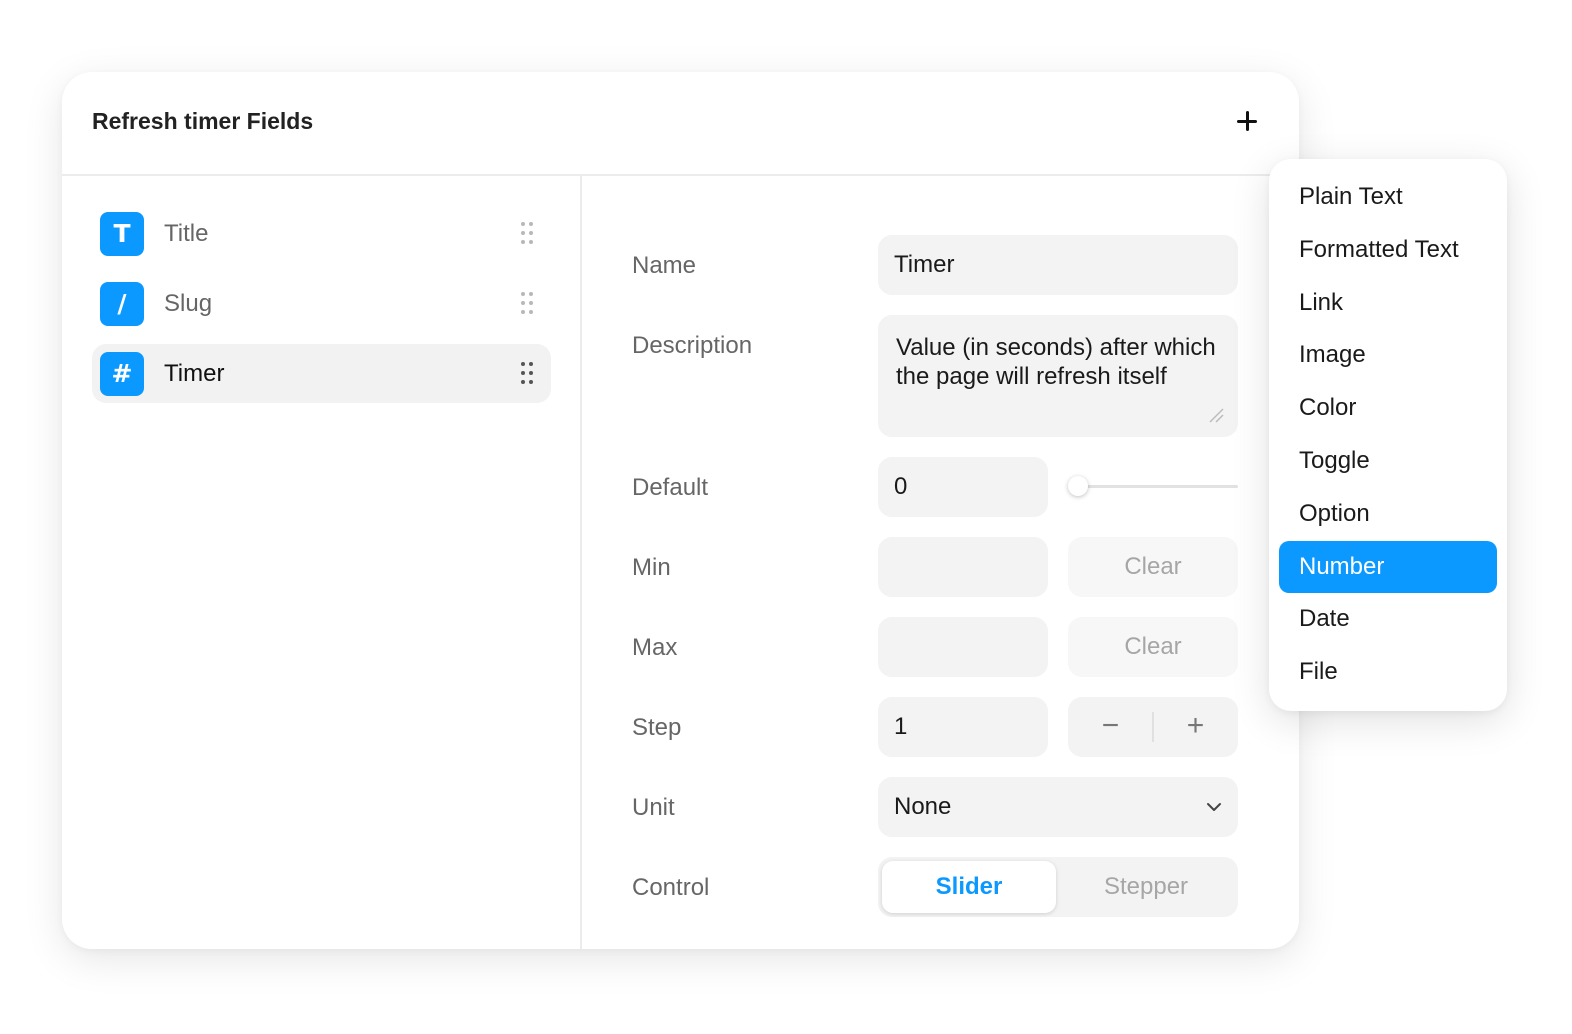 This screenshot has height=1034, width=1572. What do you see at coordinates (1388, 303) in the screenshot?
I see `menu-item-link: Link` at bounding box center [1388, 303].